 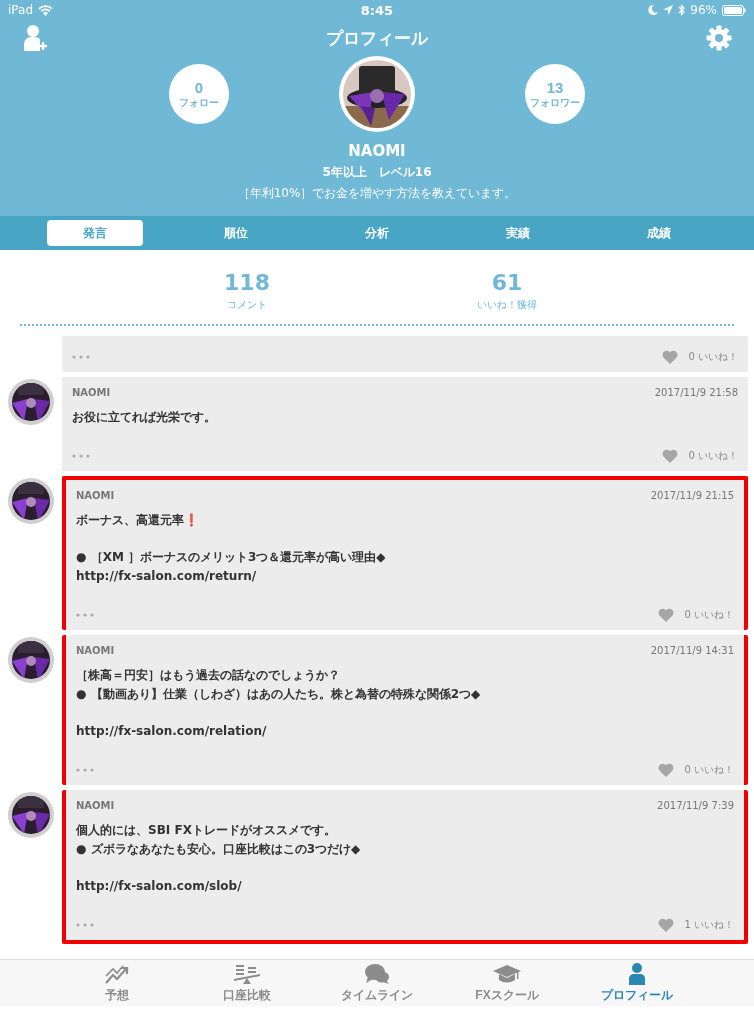 What do you see at coordinates (377, 38) in the screenshot?
I see `screen-title: プロフィール` at bounding box center [377, 38].